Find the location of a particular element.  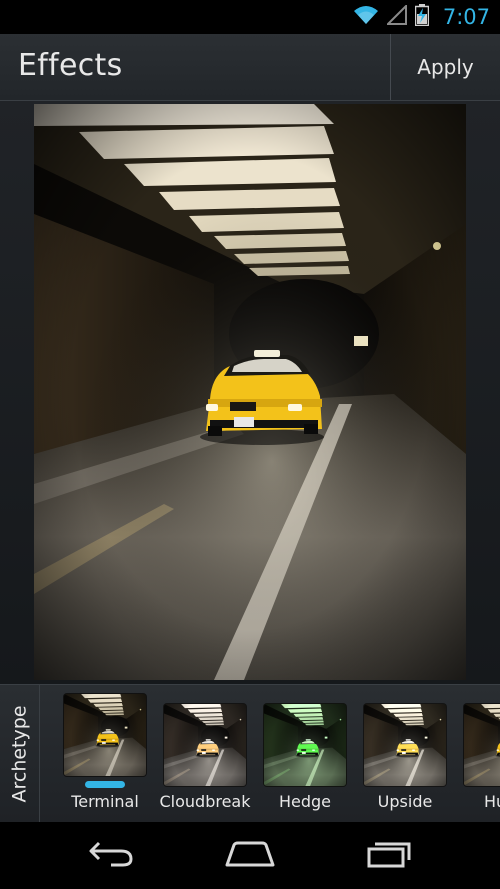

filter-label: Hedge is located at coordinates (305, 801).